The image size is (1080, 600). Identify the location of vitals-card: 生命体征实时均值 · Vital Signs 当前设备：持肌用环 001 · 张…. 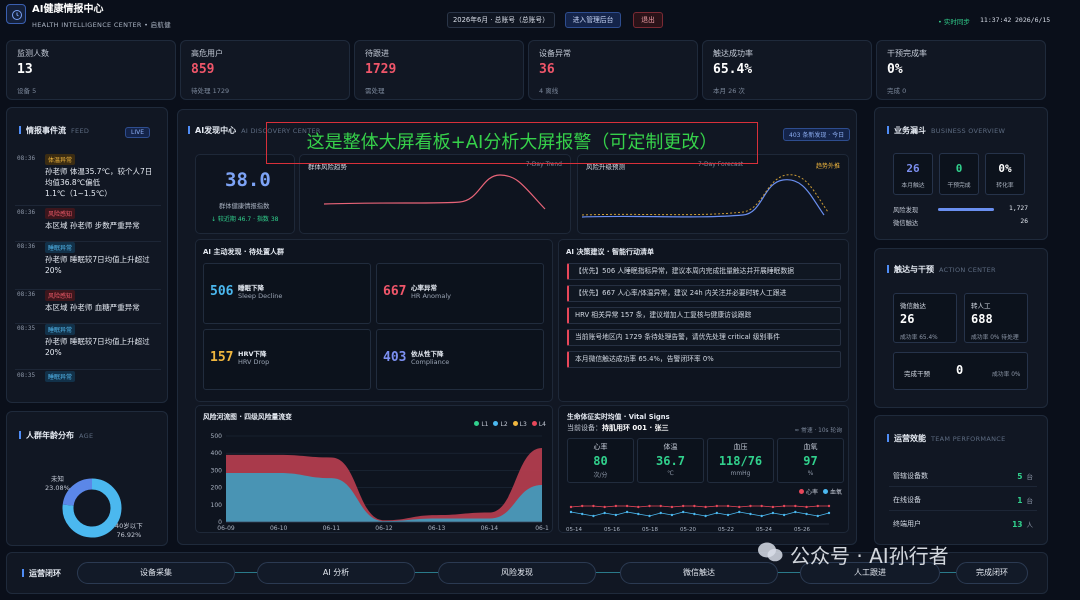
(703, 469).